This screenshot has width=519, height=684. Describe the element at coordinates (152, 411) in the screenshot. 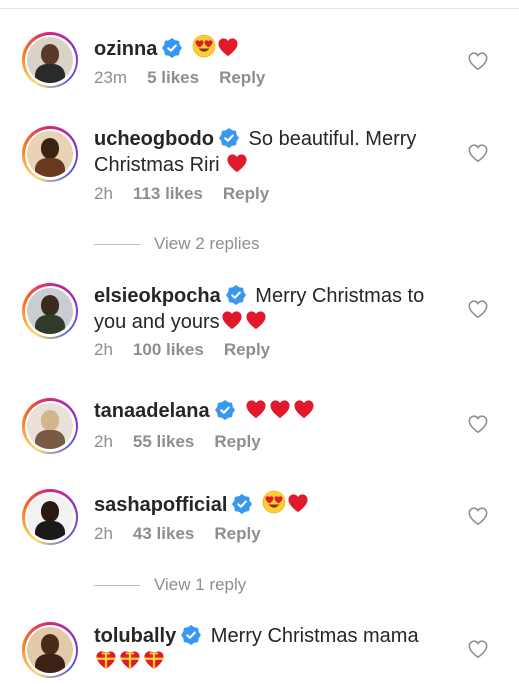

I see `username: tanaadelana` at that location.